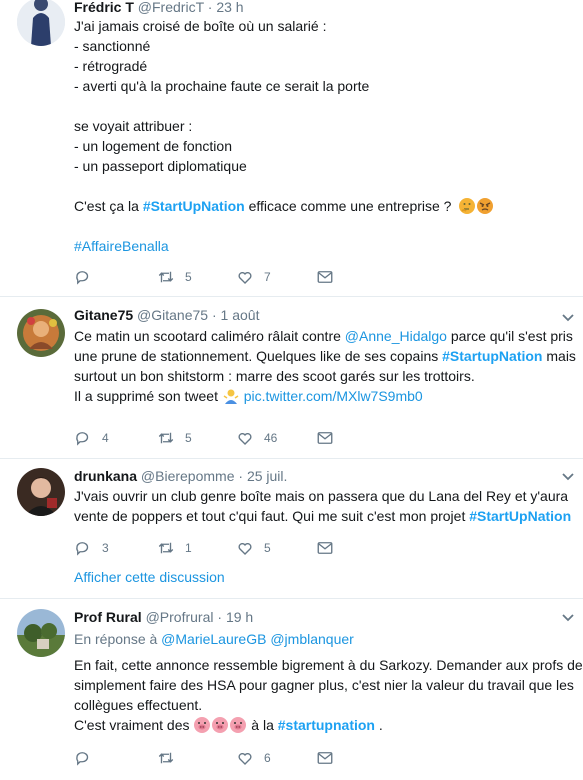 Image resolution: width=583 pixels, height=780 pixels. Describe the element at coordinates (253, 277) in the screenshot. I see `like-button: 7` at that location.